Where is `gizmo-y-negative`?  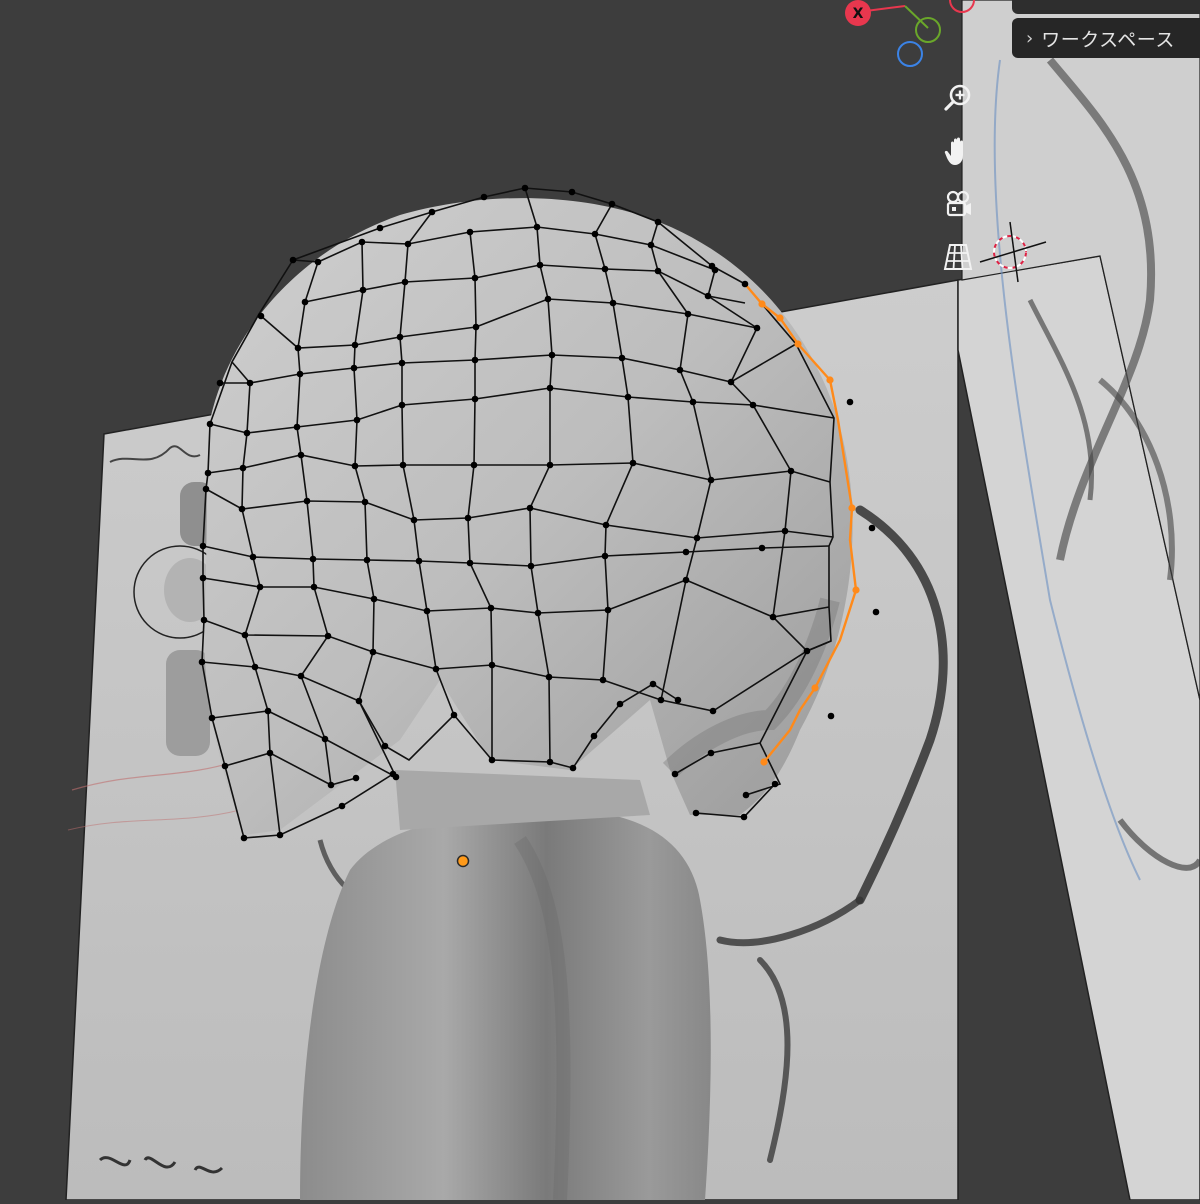 gizmo-y-negative is located at coordinates (928, 30).